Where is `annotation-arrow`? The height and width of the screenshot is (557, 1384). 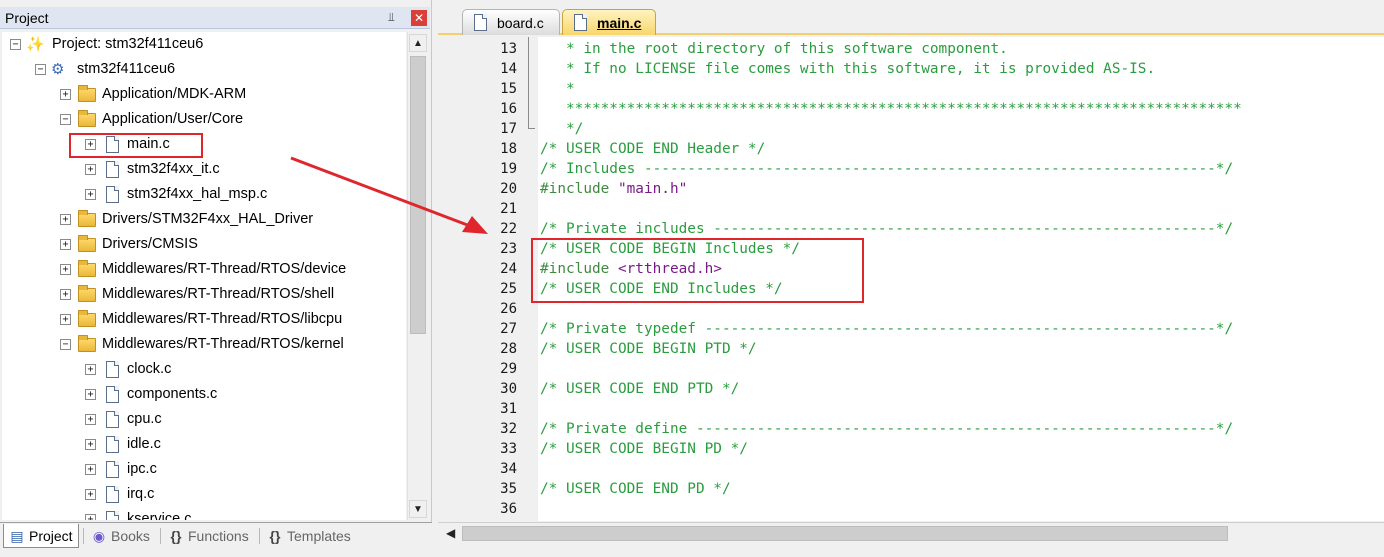 annotation-arrow is located at coordinates (389, 195).